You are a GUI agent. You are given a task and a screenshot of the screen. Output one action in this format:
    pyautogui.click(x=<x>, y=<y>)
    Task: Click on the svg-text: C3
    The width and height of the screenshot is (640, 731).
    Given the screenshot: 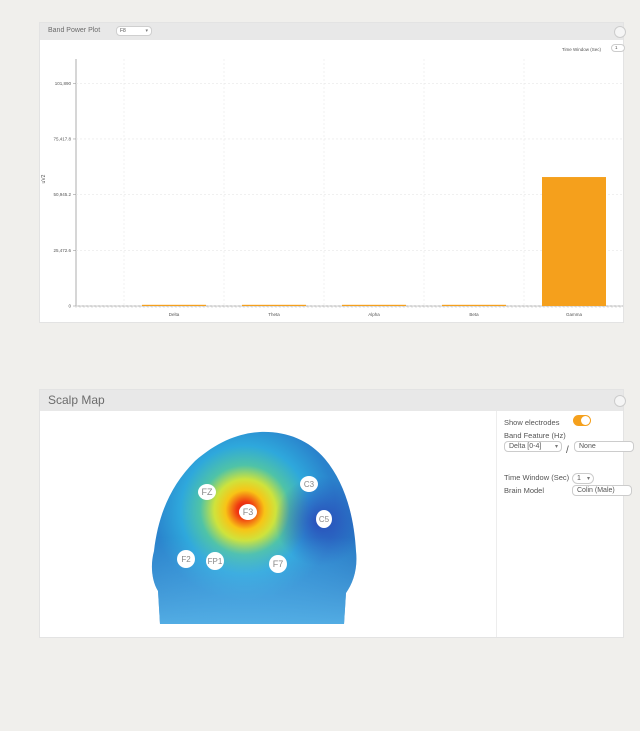 What is the action you would take?
    pyautogui.click(x=309, y=484)
    